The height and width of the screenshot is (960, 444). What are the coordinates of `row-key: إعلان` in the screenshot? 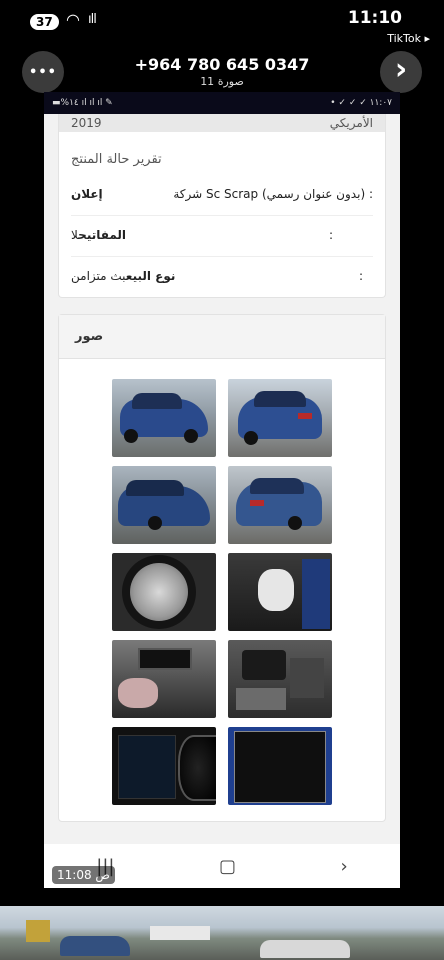 It's located at (87, 194).